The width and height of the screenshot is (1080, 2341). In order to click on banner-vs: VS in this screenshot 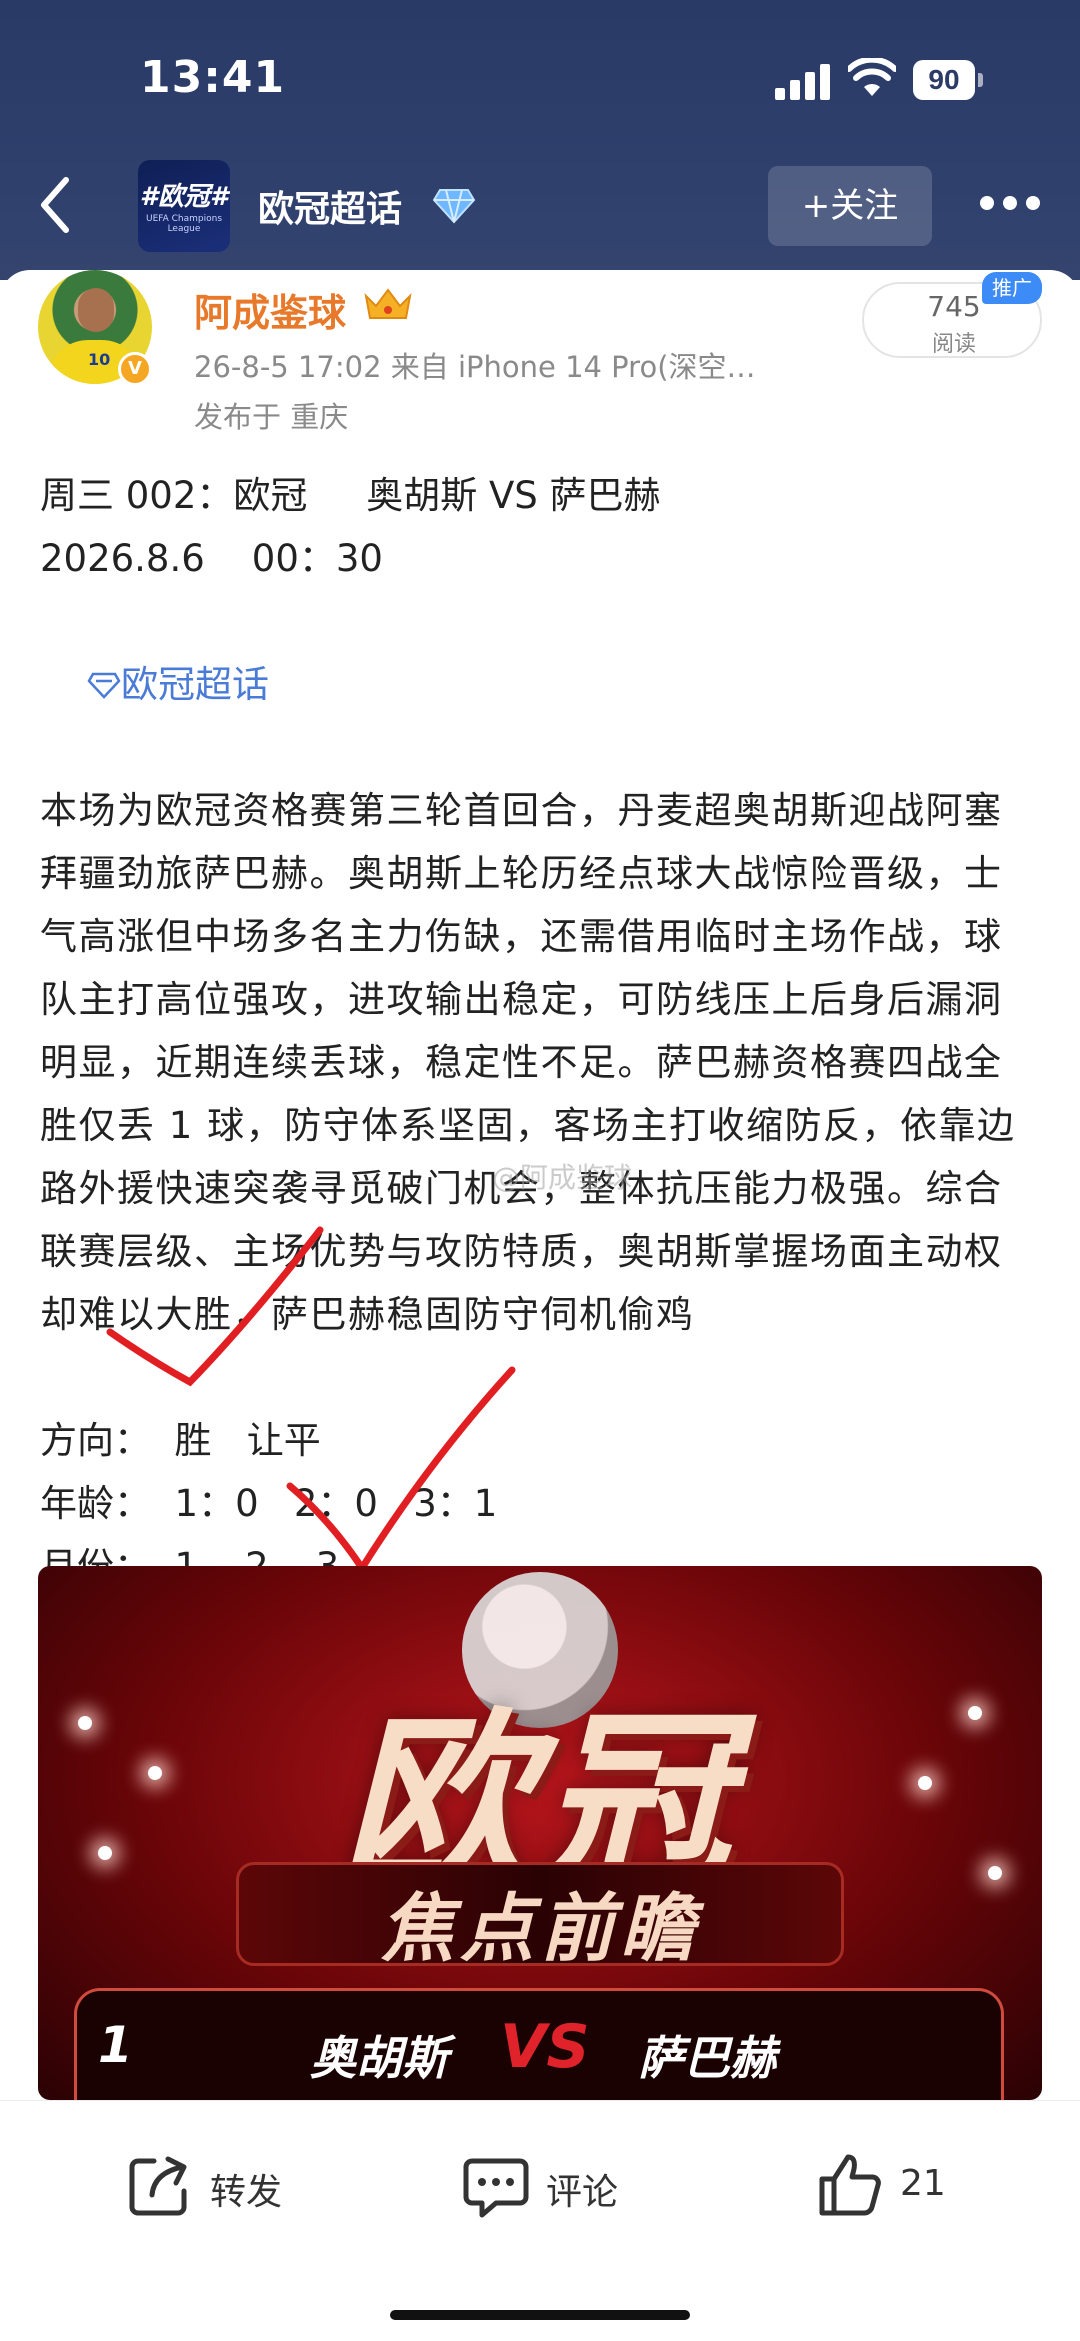, I will do `click(545, 2047)`.